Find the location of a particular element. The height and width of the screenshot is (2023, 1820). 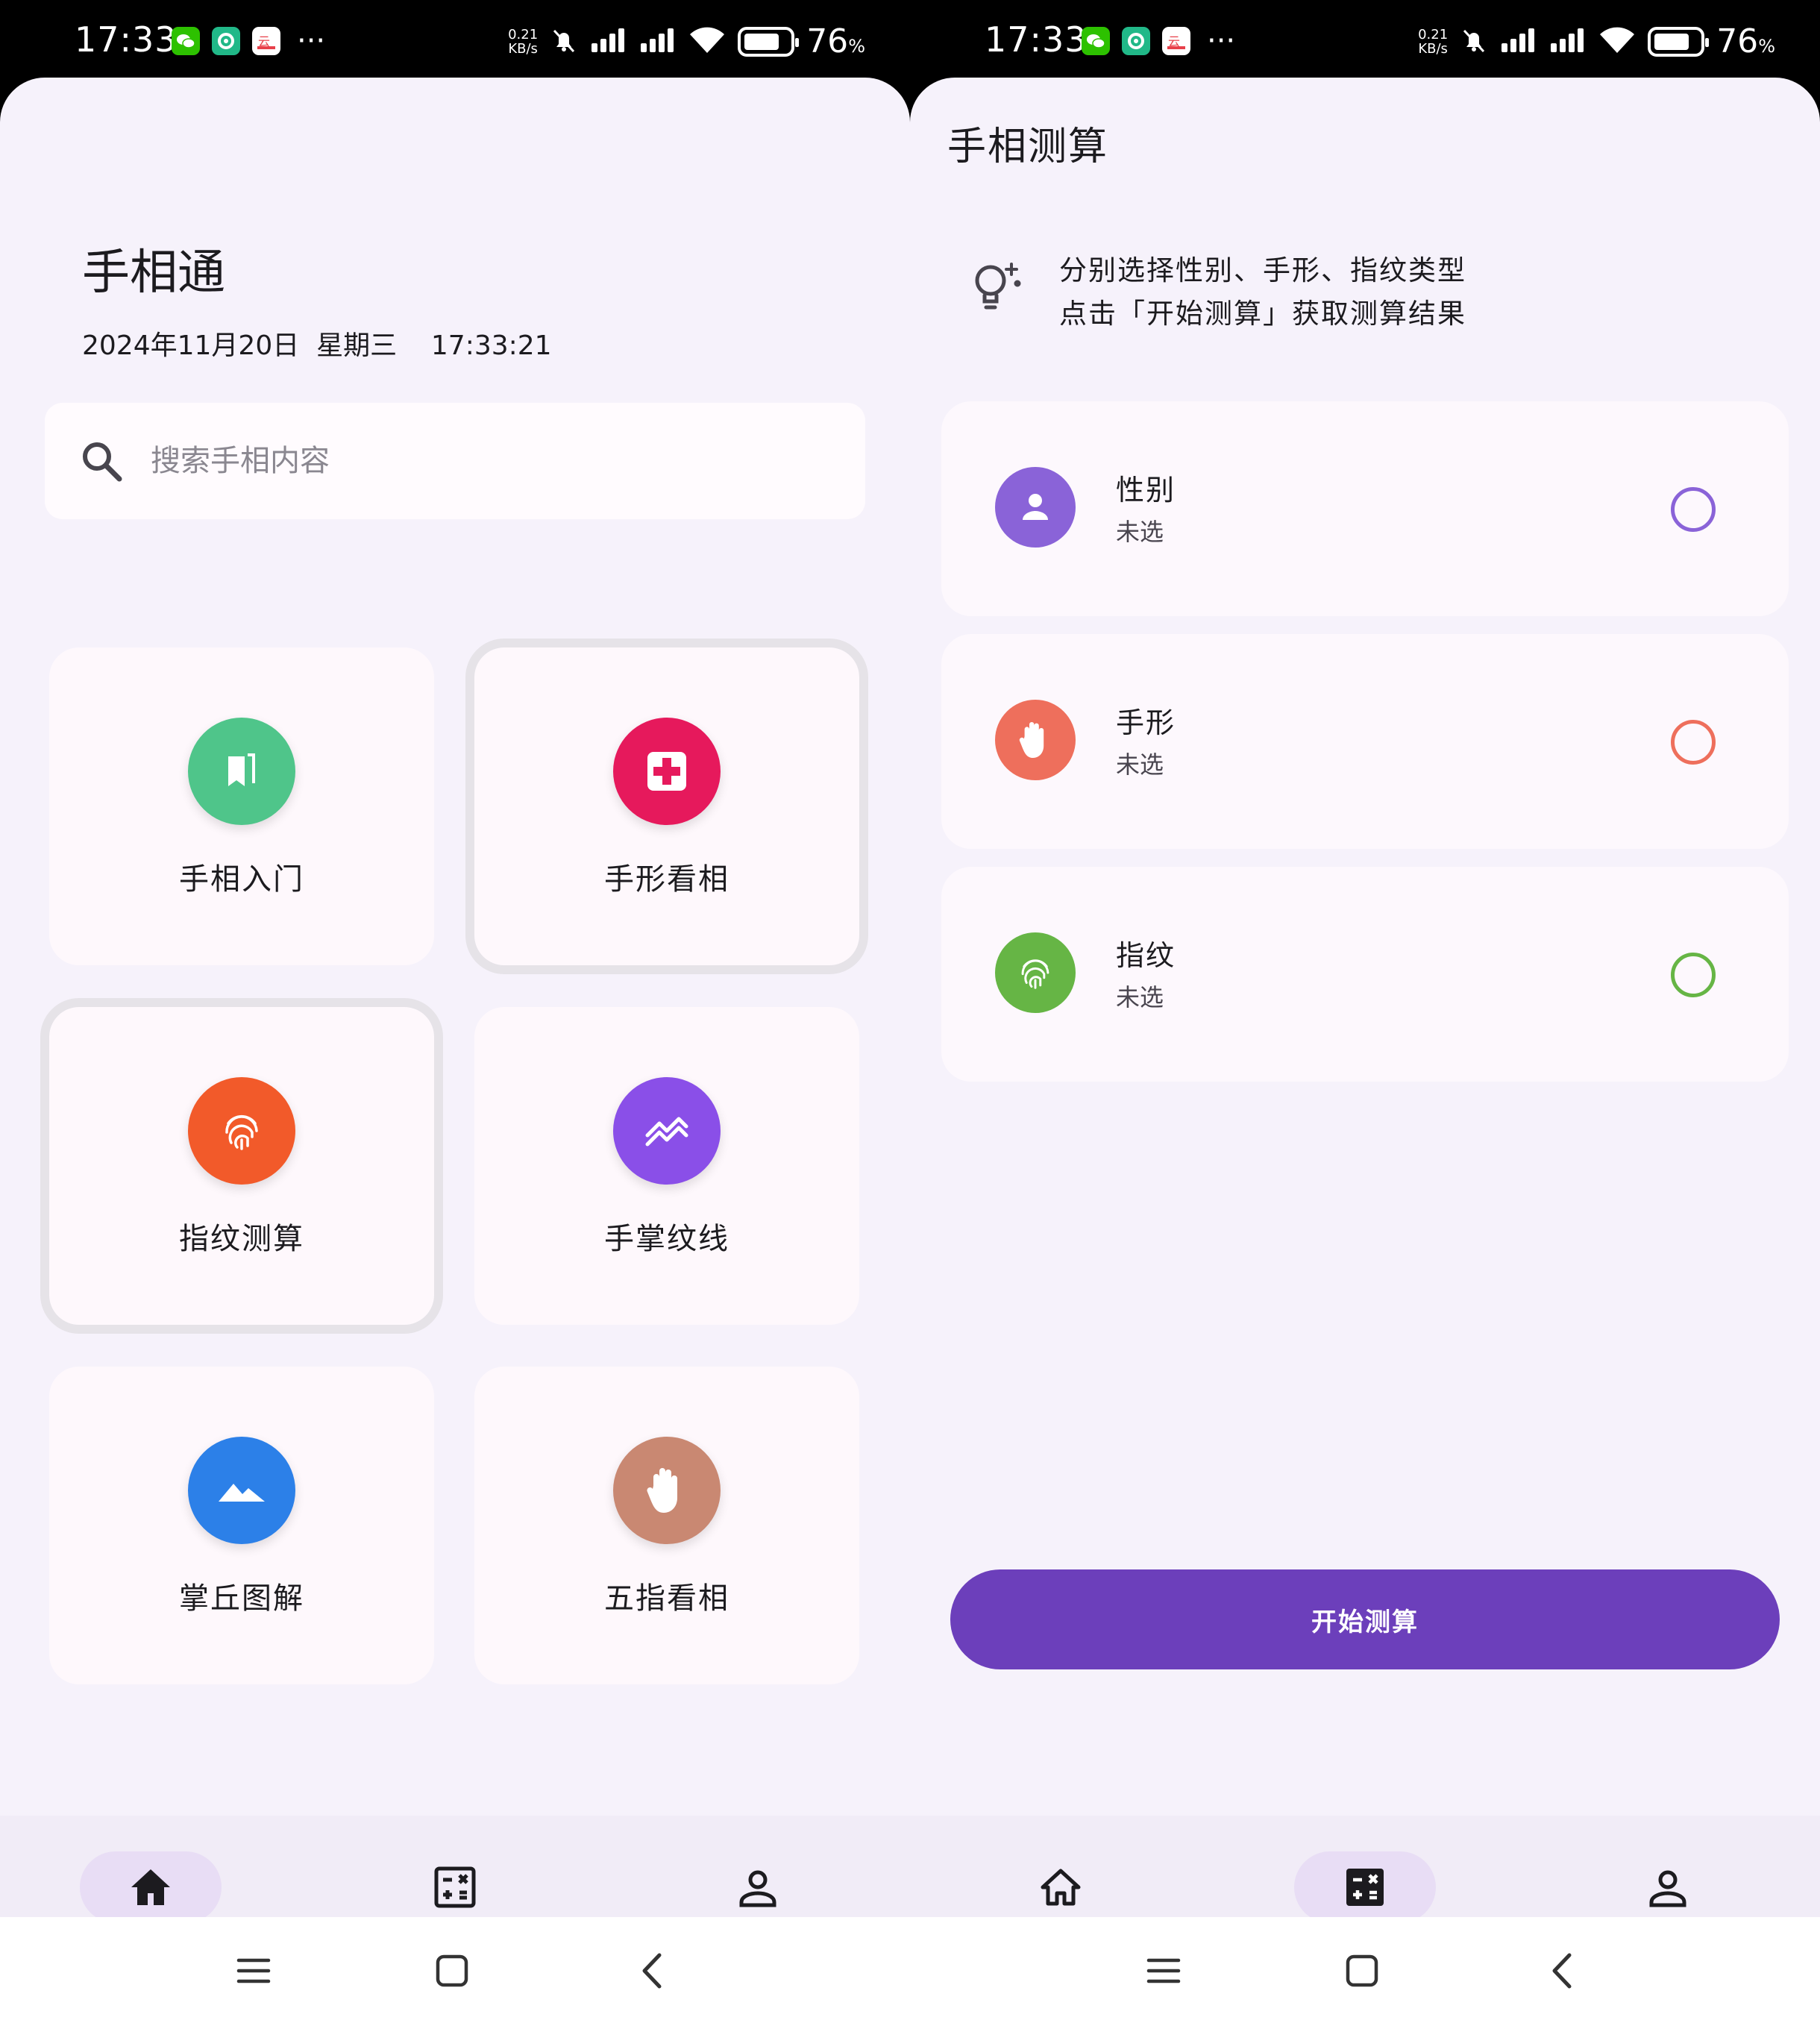

gender-radio is located at coordinates (1693, 509).